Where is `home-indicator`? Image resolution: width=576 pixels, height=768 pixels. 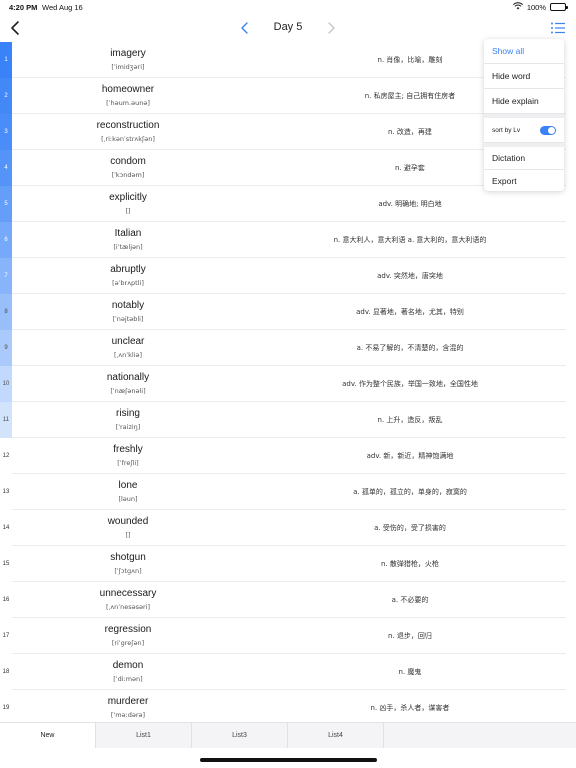 home-indicator is located at coordinates (288, 760).